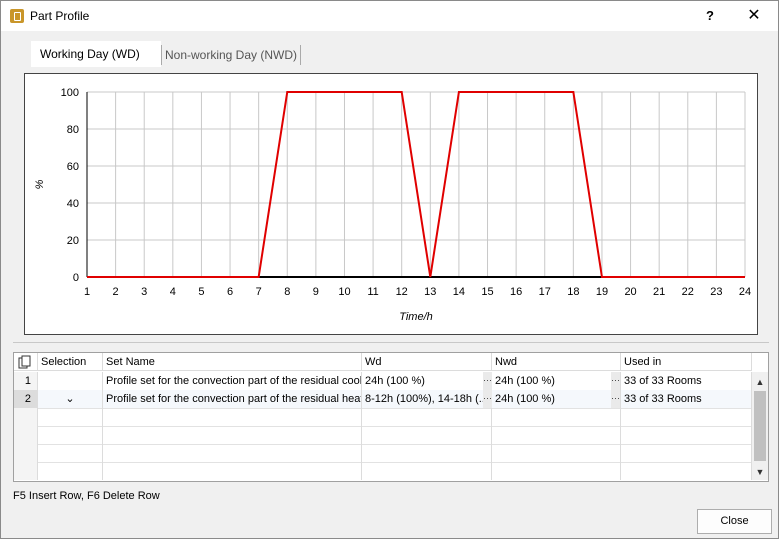  Describe the element at coordinates (73, 167) in the screenshot. I see `y-tick-label: 60` at that location.